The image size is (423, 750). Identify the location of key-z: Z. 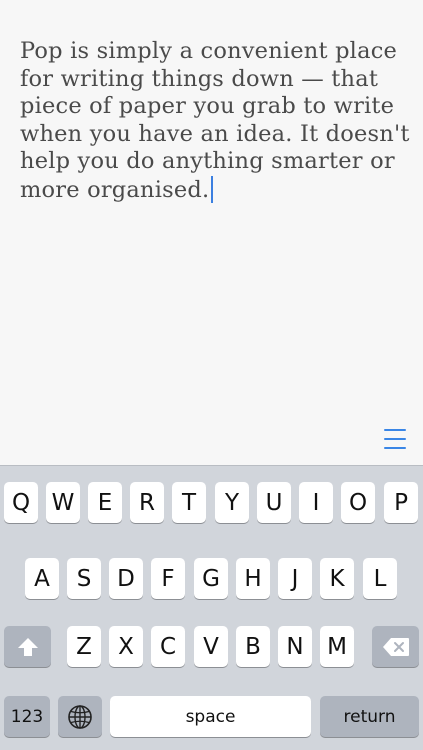
(84, 646).